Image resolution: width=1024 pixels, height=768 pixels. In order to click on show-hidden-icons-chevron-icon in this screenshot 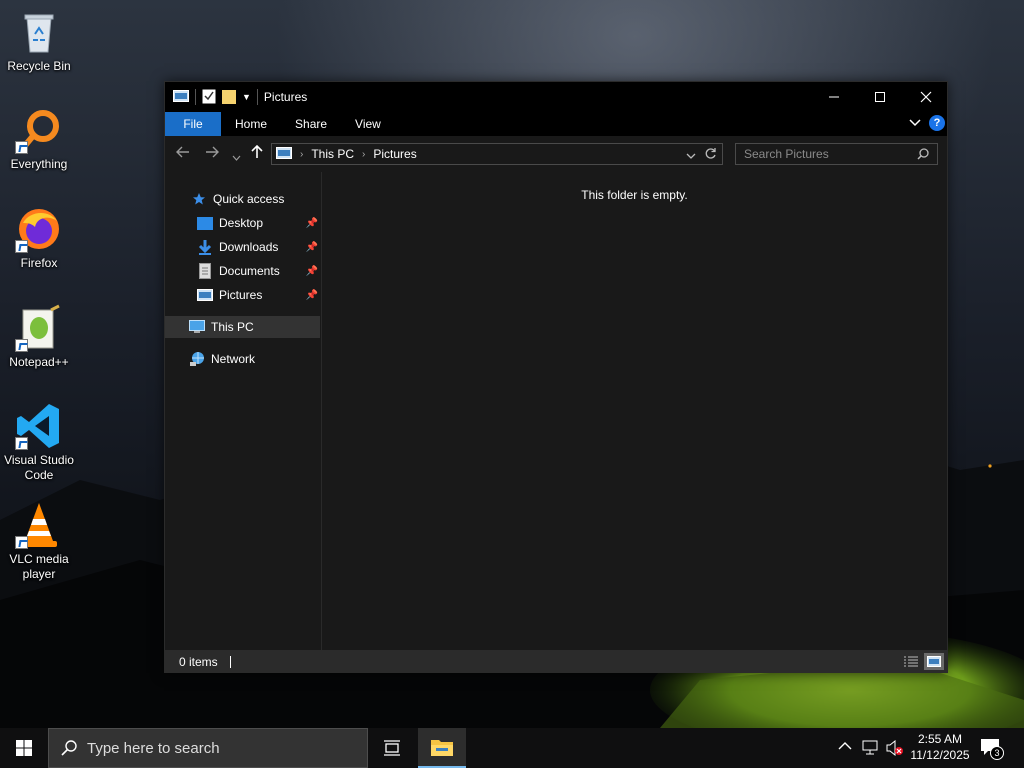, I will do `click(845, 747)`.